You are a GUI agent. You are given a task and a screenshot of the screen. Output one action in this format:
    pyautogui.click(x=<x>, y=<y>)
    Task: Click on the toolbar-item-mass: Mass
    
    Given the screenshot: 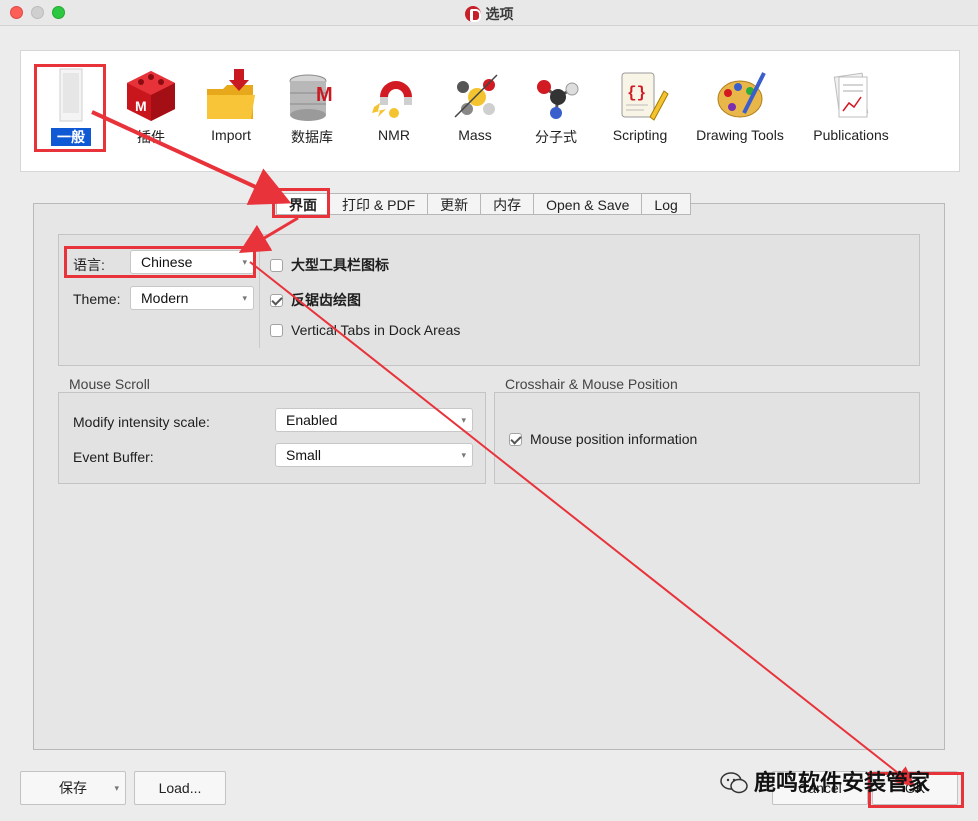 What is the action you would take?
    pyautogui.click(x=475, y=111)
    